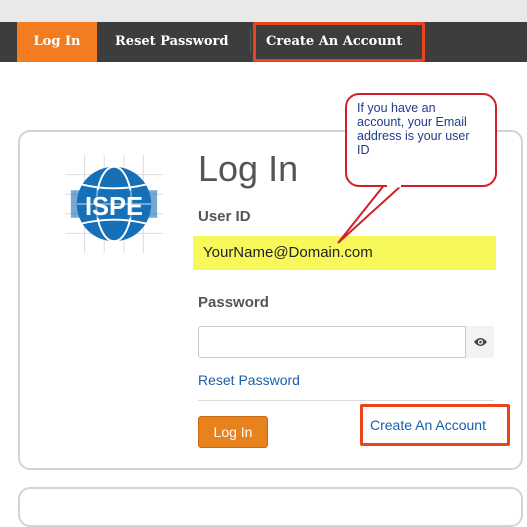  What do you see at coordinates (346, 342) in the screenshot?
I see `password-field` at bounding box center [346, 342].